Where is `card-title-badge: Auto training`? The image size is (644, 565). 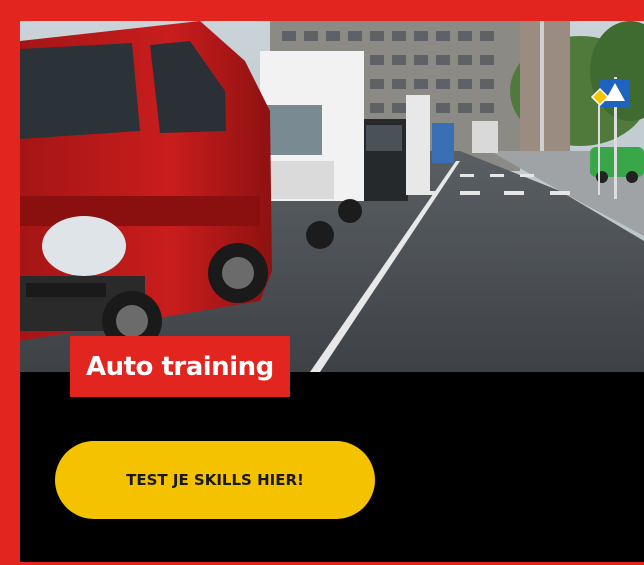 card-title-badge: Auto training is located at coordinates (180, 366).